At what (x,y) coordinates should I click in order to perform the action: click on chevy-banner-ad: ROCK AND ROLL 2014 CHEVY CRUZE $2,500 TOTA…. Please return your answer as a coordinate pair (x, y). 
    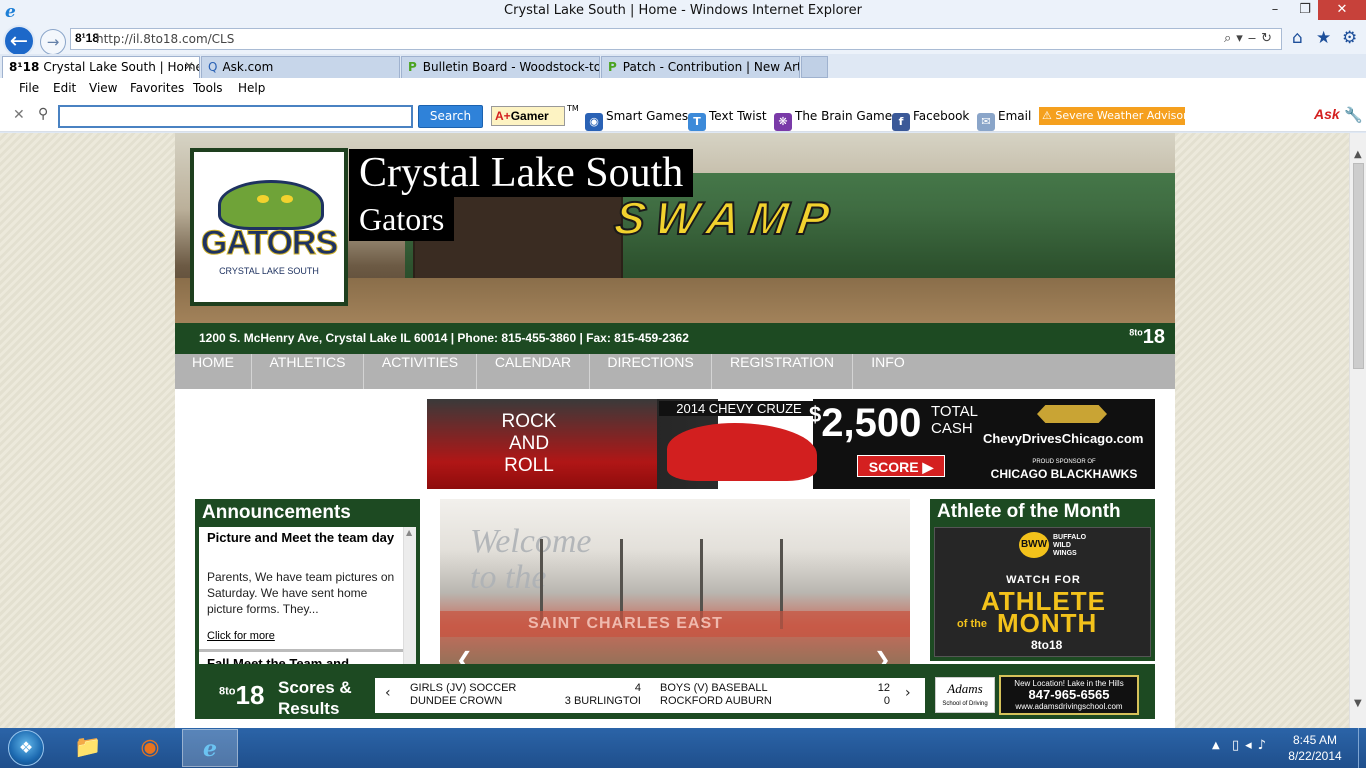
    Looking at the image, I should click on (791, 444).